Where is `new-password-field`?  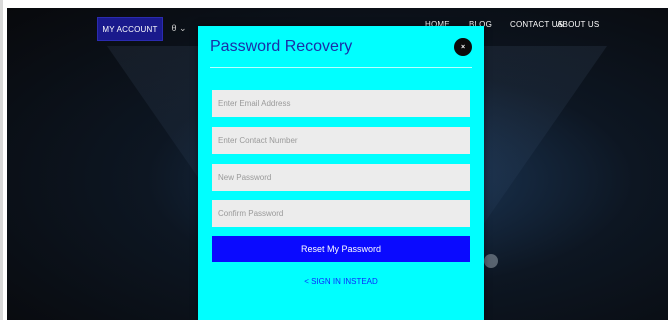 new-password-field is located at coordinates (341, 177).